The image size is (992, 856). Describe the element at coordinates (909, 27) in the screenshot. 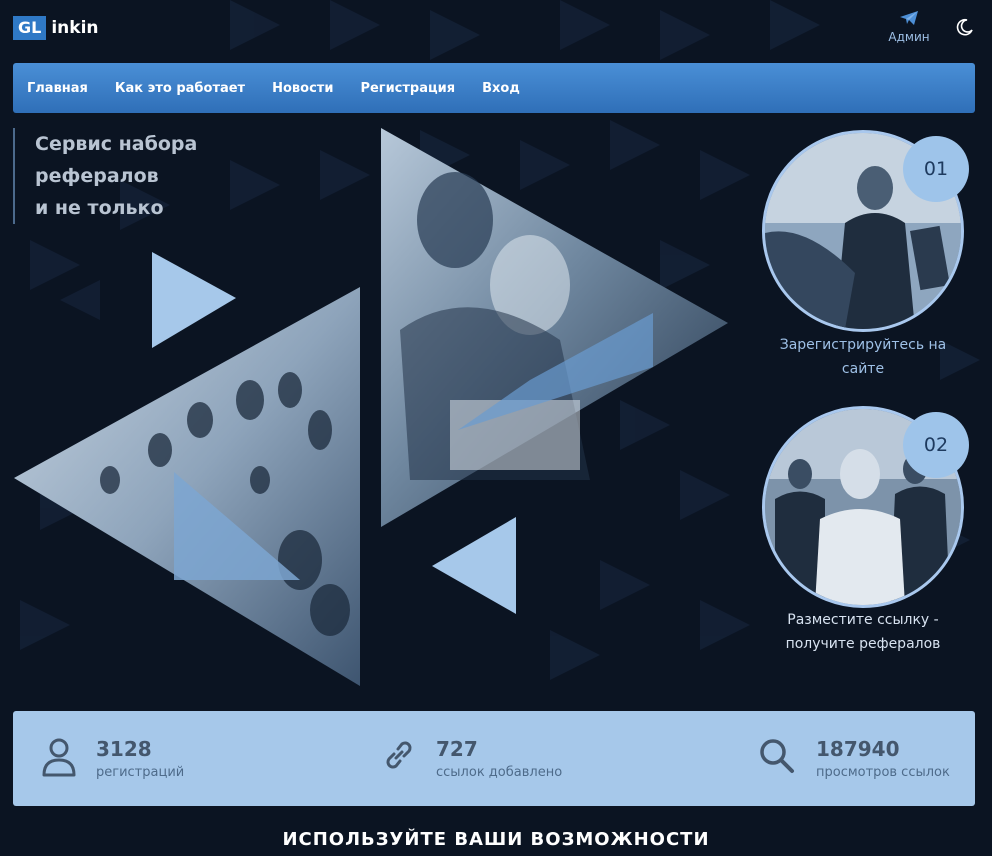

I see `admin-link: Админ` at that location.